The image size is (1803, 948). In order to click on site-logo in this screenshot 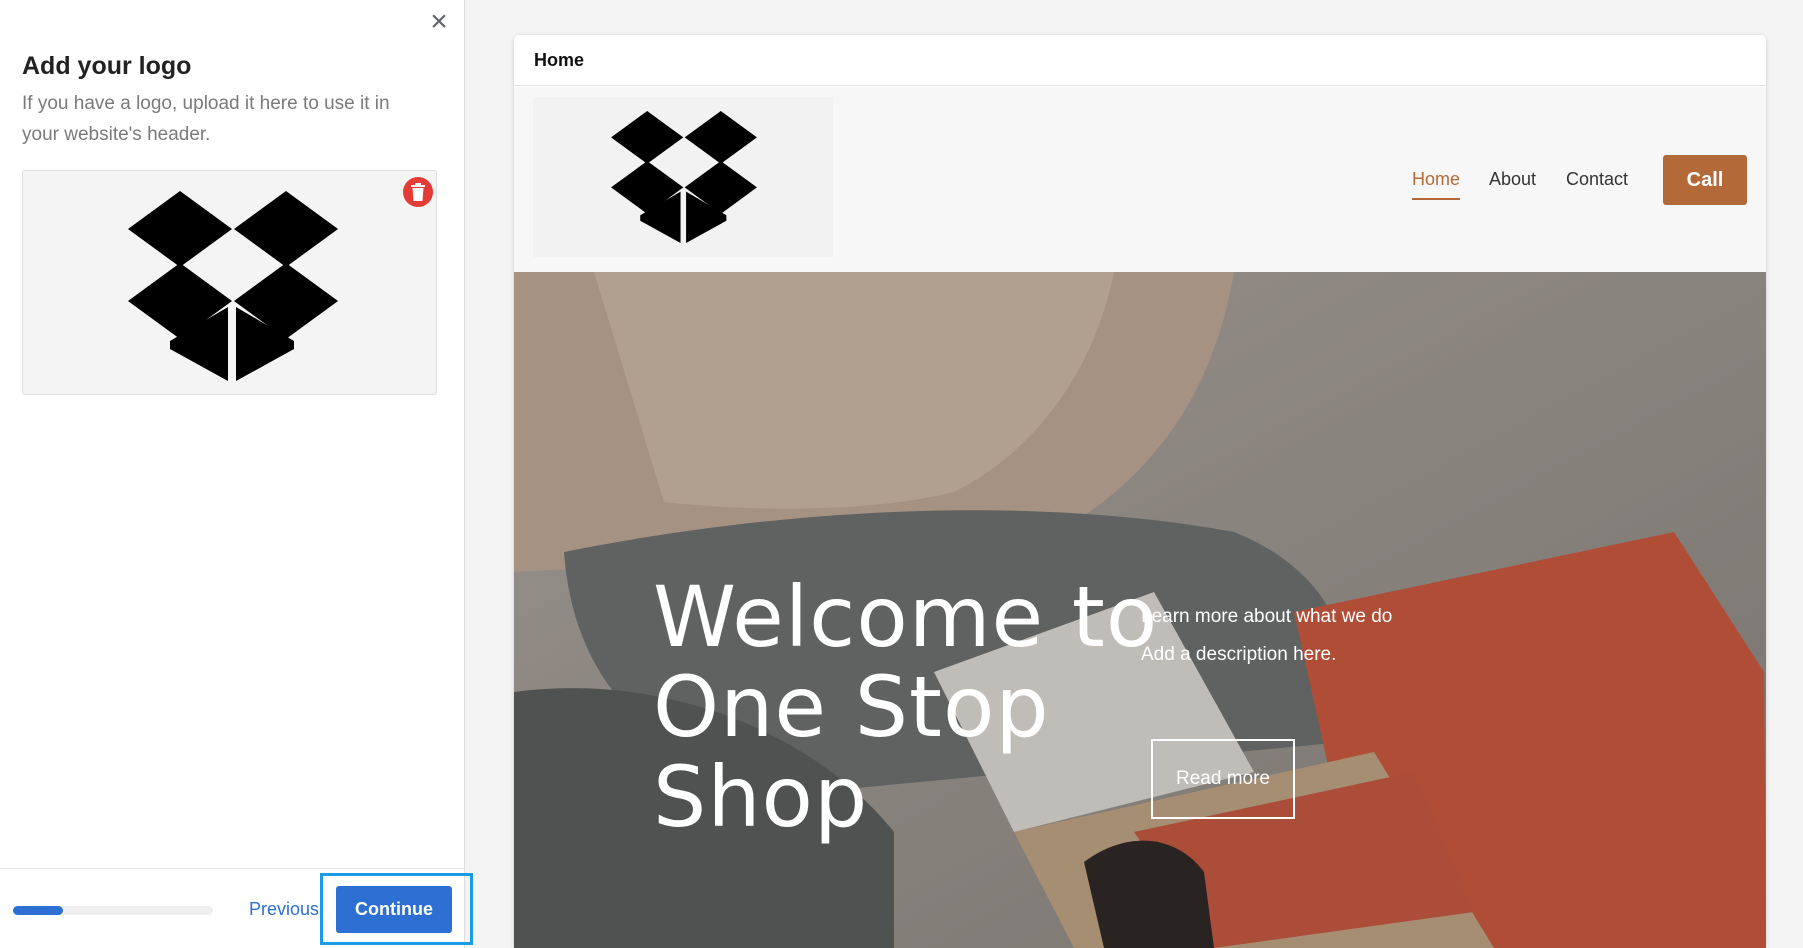, I will do `click(683, 177)`.